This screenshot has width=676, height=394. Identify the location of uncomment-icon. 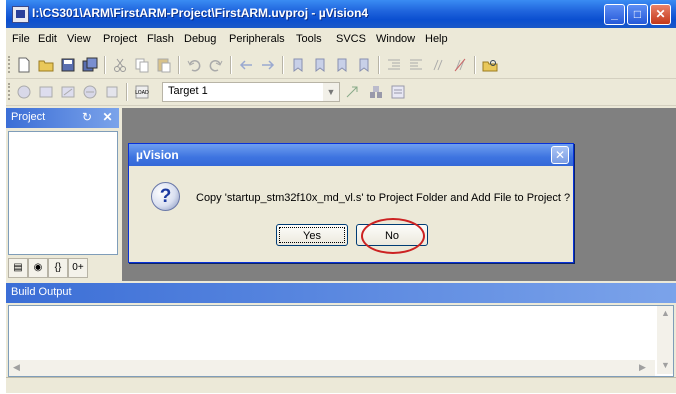
(460, 65).